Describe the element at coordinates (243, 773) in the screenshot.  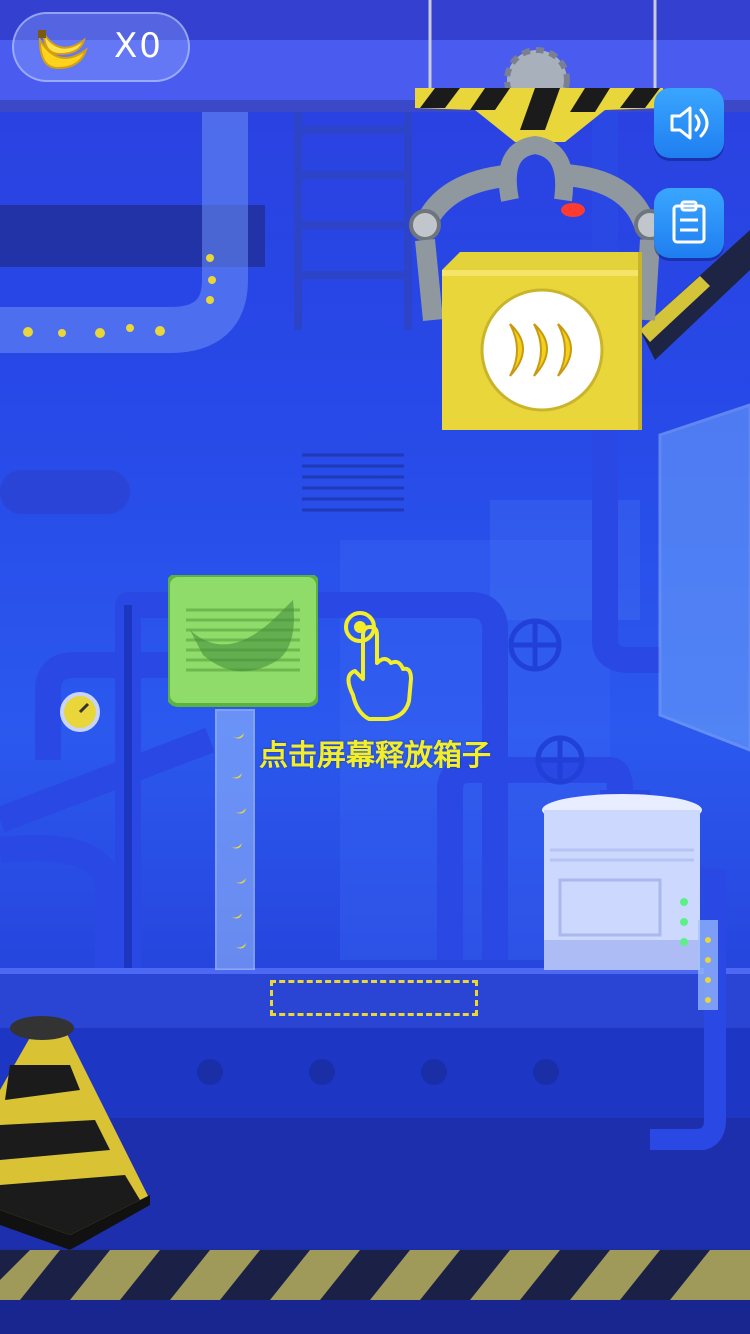
I see `banana-machine` at that location.